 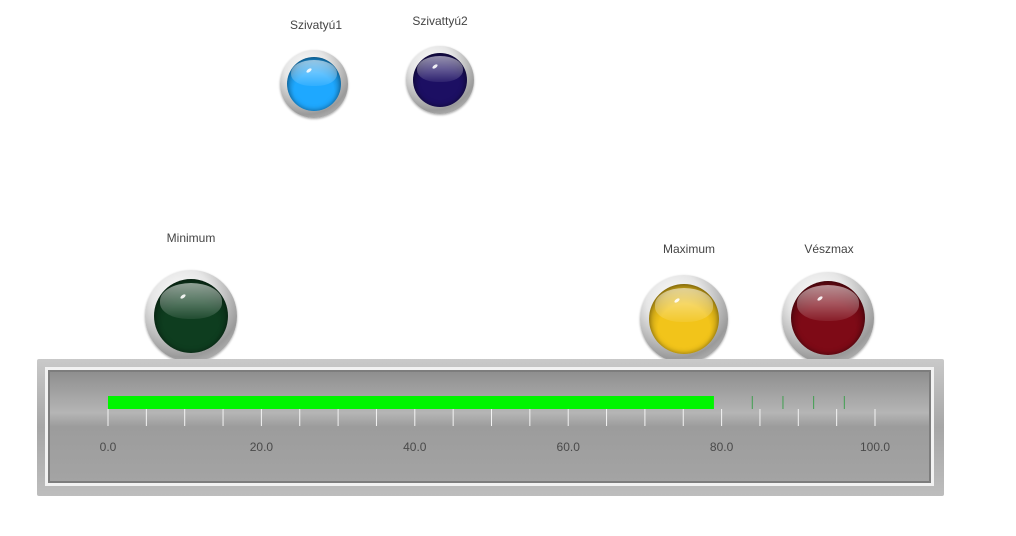 What do you see at coordinates (440, 21) in the screenshot?
I see `pump-2-label: Szivattyú2` at bounding box center [440, 21].